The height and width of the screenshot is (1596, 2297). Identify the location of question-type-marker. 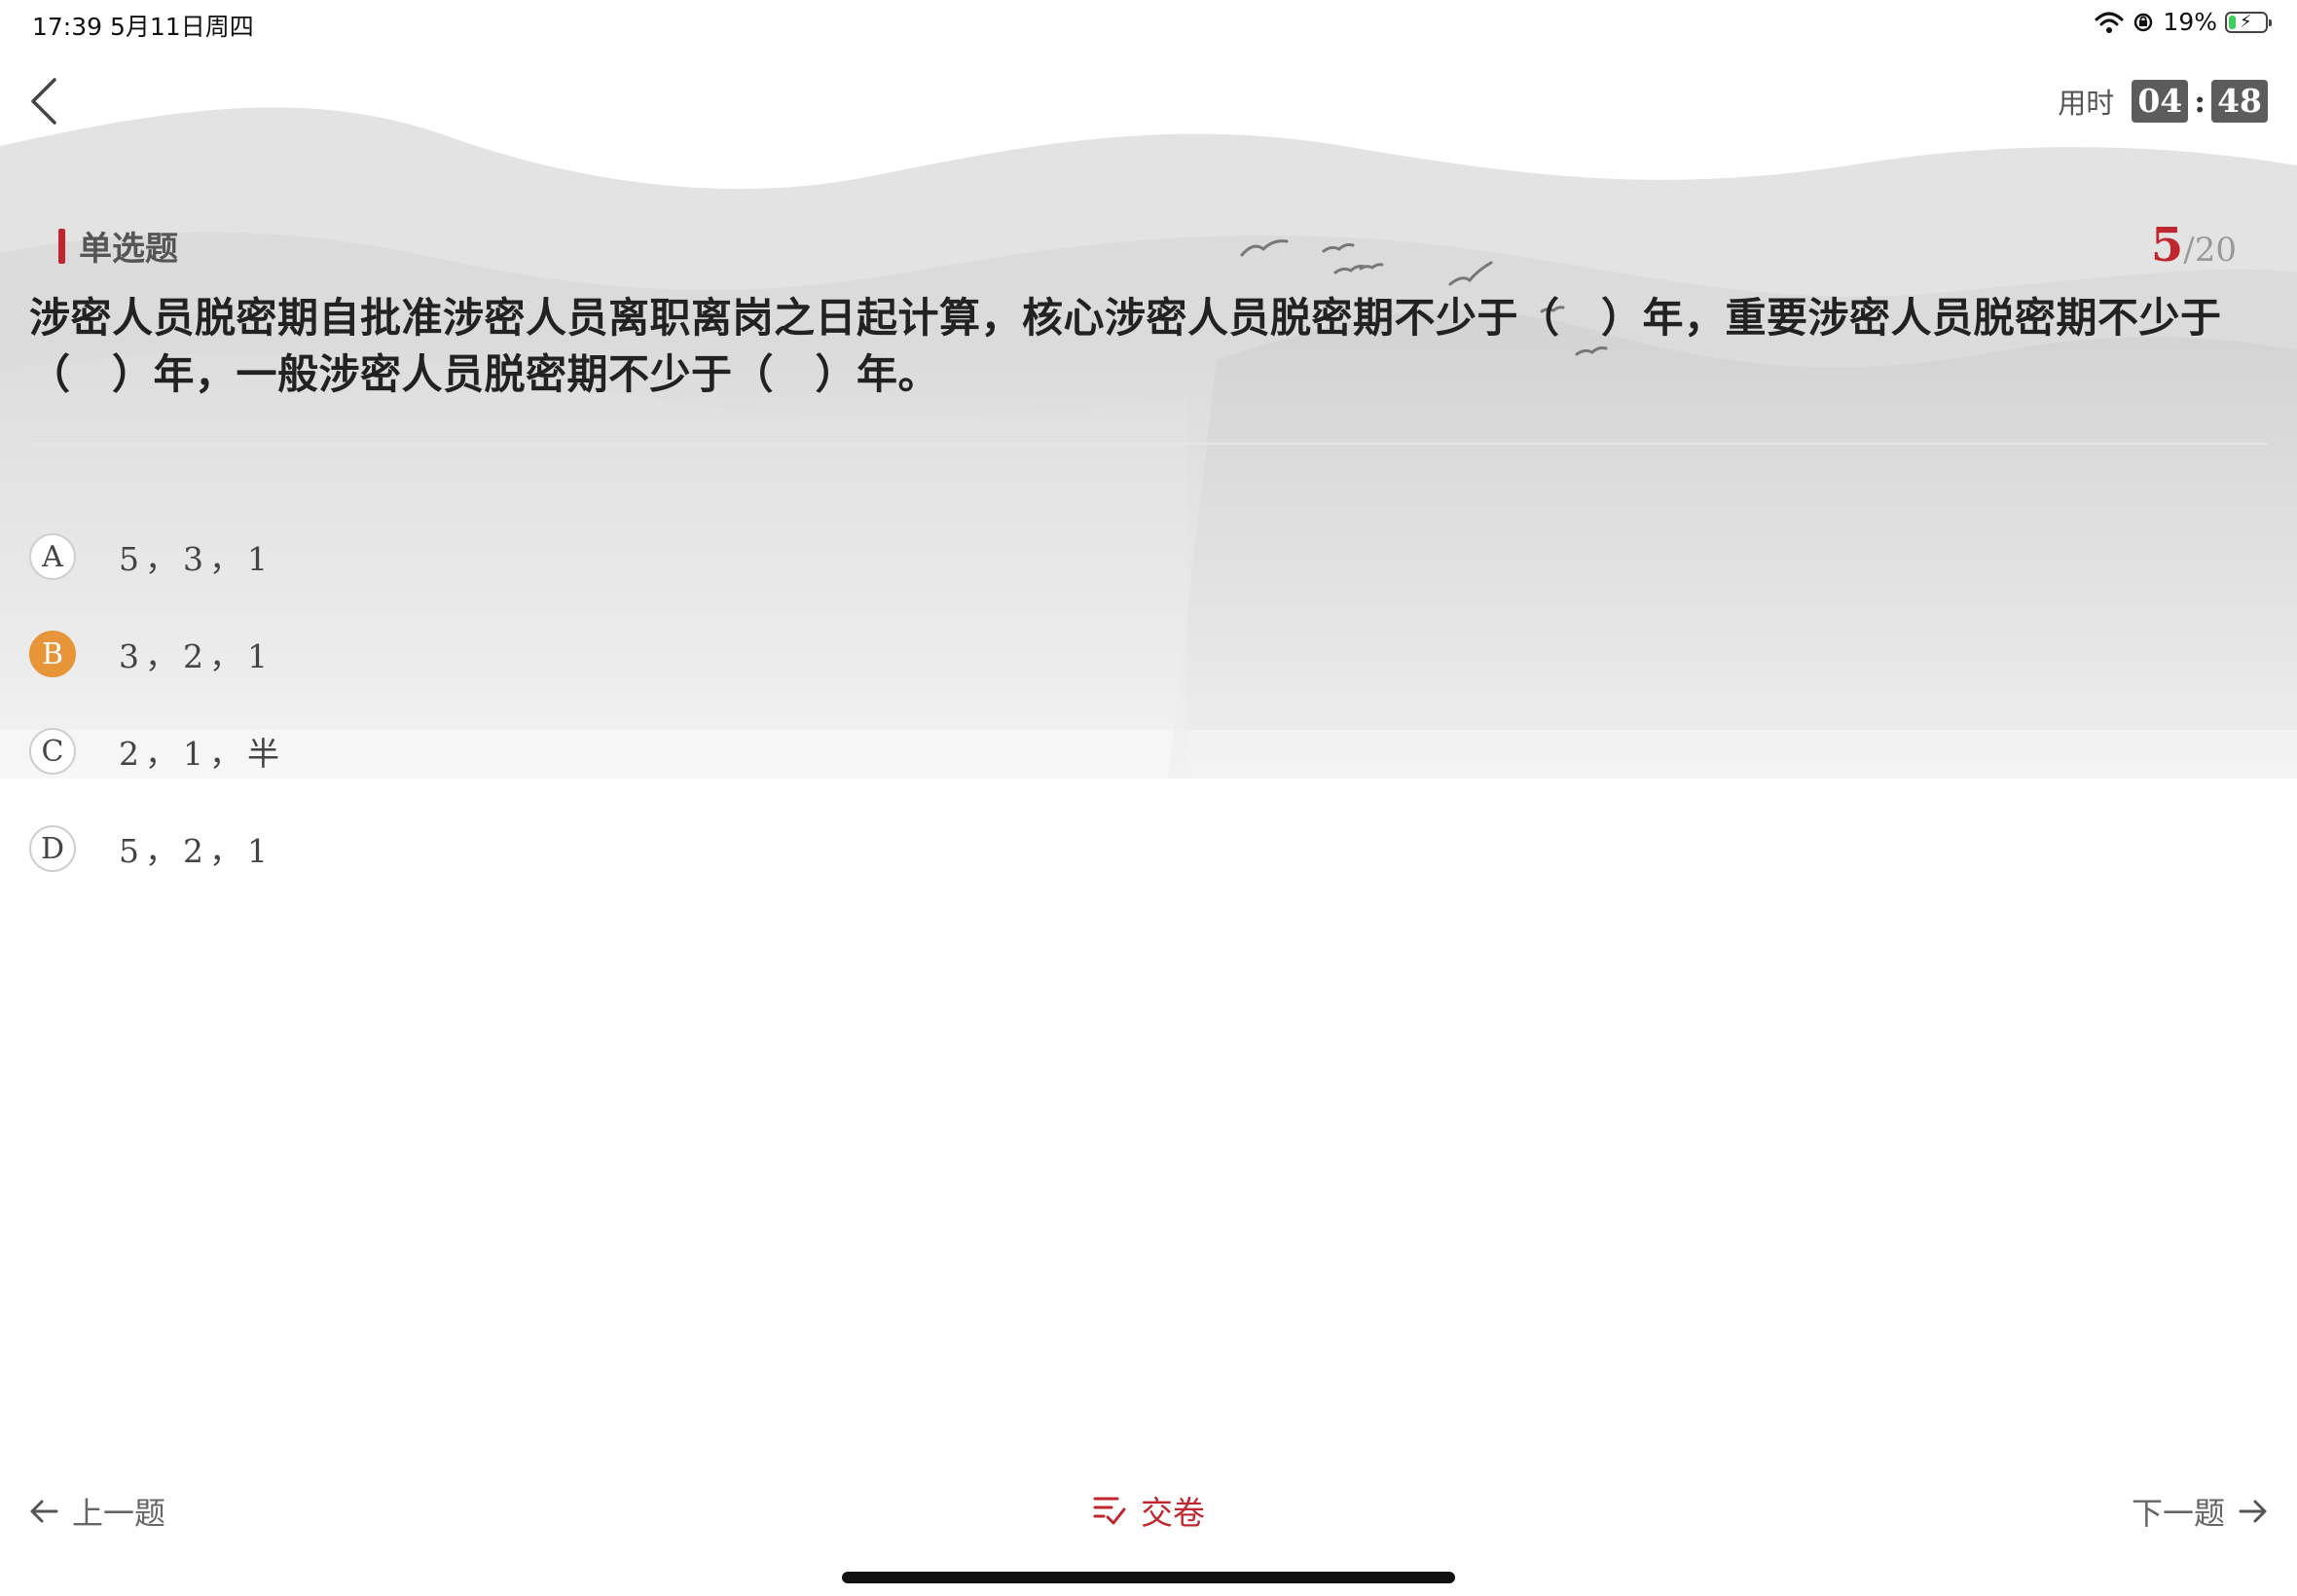
(61, 246).